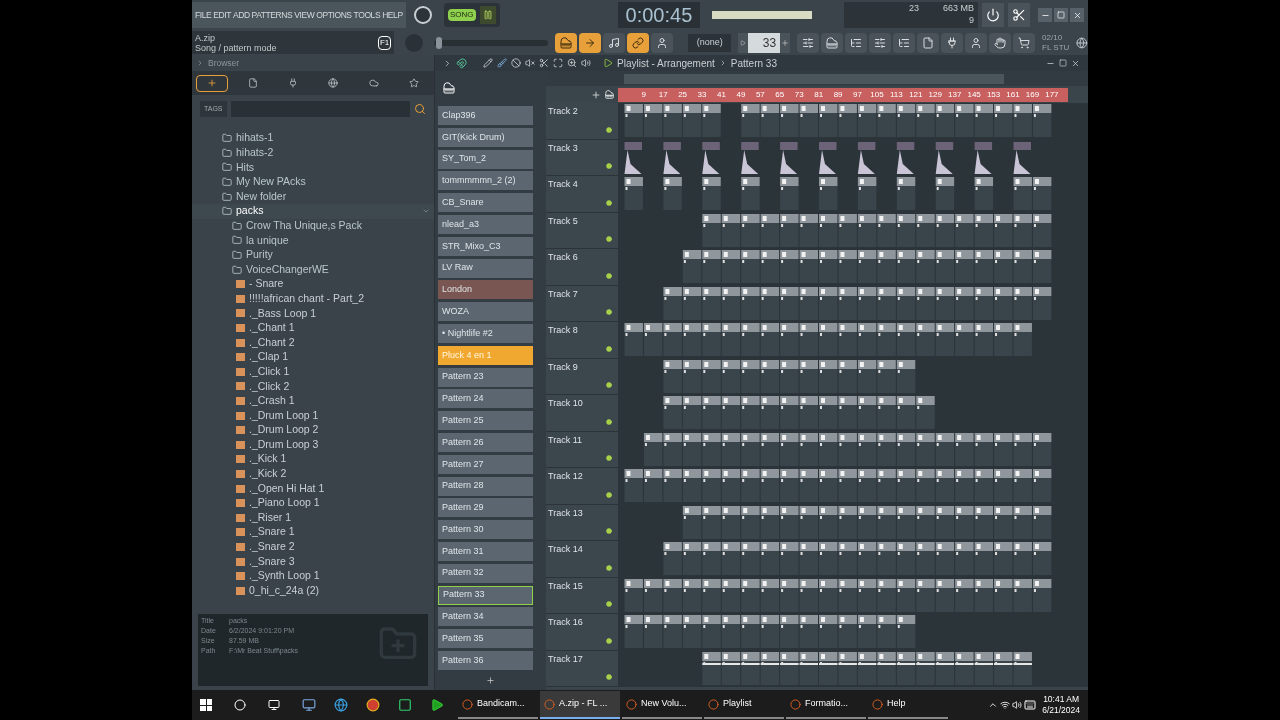 The image size is (1280, 720). What do you see at coordinates (272, 15) in the screenshot?
I see `menu-item: PATTERNS` at bounding box center [272, 15].